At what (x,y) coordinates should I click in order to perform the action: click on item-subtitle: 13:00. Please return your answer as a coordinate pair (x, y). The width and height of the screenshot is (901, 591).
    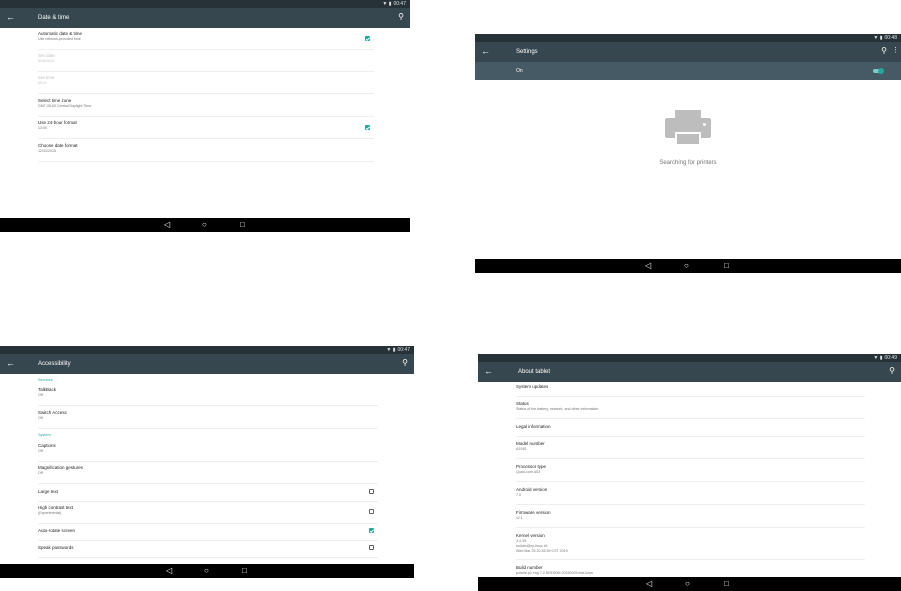
    Looking at the image, I should click on (42, 128).